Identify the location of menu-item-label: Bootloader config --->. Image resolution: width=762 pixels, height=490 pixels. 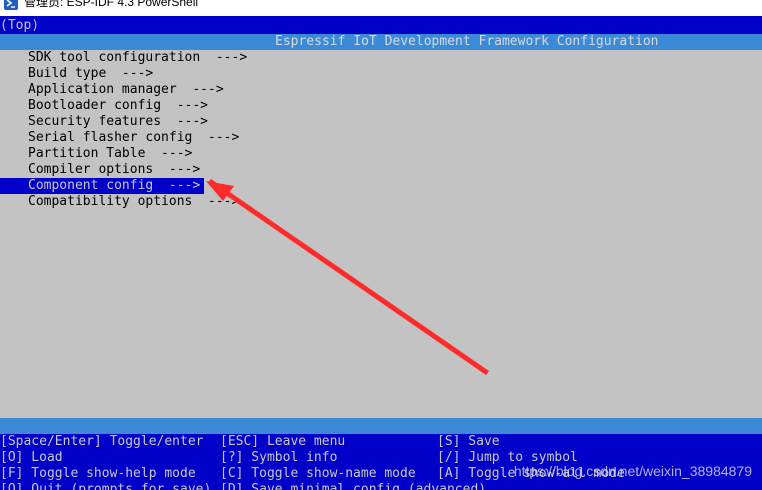
(118, 105).